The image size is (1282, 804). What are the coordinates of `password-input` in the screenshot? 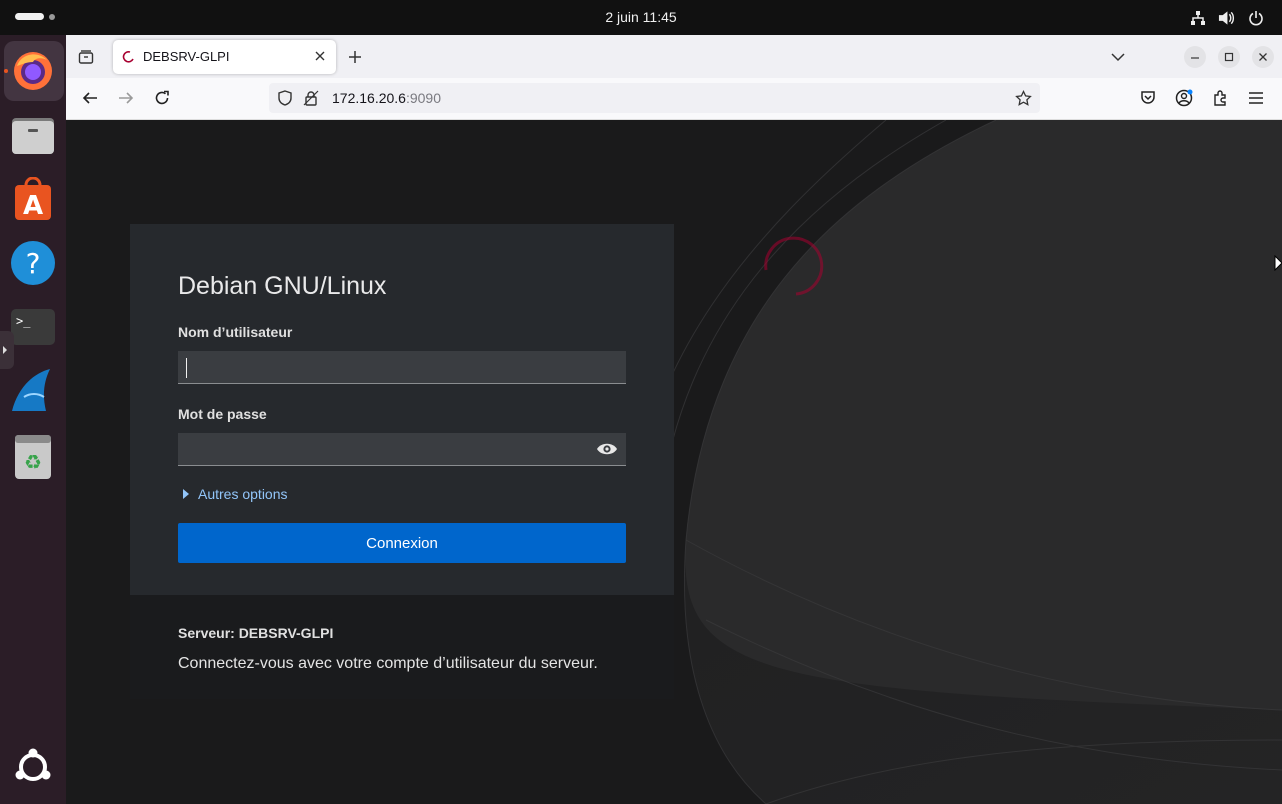 It's located at (402, 449).